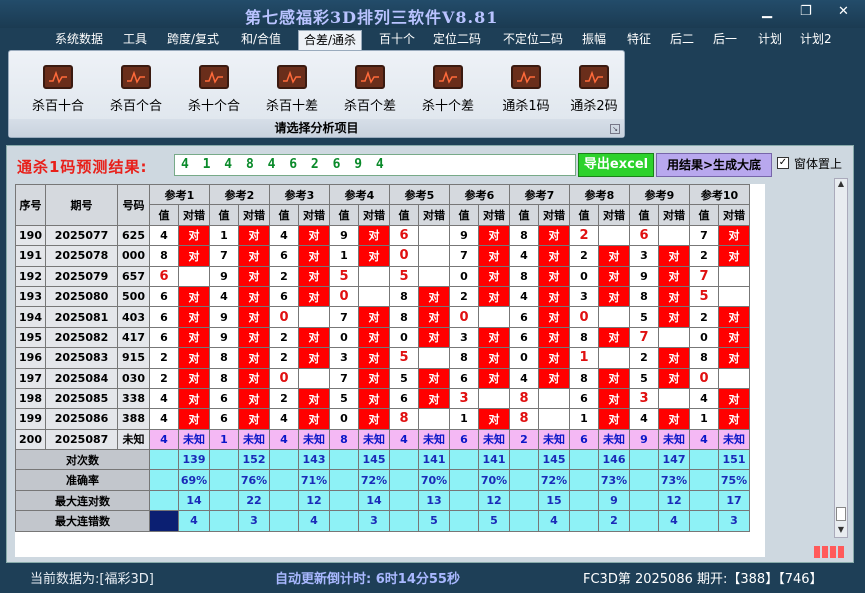 This screenshot has width=865, height=593. I want to click on row-seq: 198, so click(30, 398).